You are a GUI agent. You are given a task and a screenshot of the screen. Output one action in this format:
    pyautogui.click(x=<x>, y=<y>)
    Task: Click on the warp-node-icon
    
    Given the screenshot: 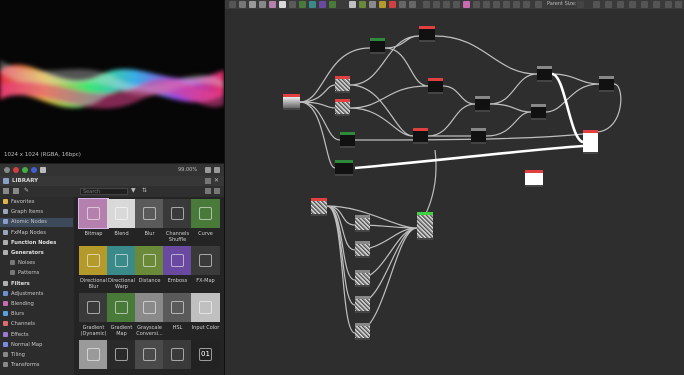 What is the action you would take?
    pyautogui.click(x=312, y=4)
    